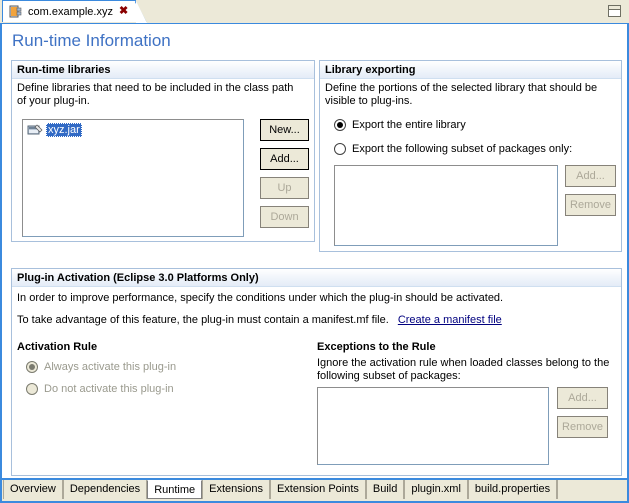 The image size is (629, 503). What do you see at coordinates (70, 11) in the screenshot?
I see `editor-tab-label: com.example.xyz` at bounding box center [70, 11].